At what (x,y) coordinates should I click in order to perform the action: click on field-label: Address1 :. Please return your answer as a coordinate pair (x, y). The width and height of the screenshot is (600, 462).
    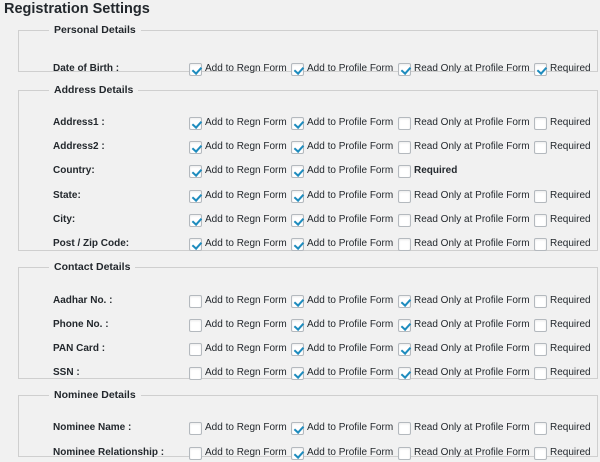
    Looking at the image, I should click on (79, 122).